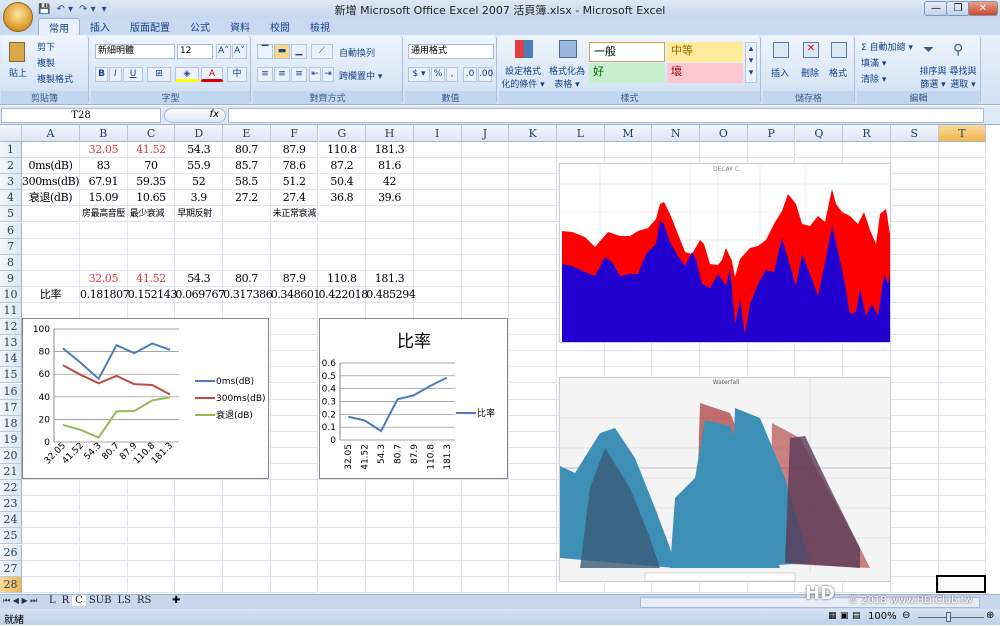 The height and width of the screenshot is (626, 1000). I want to click on zoom-out-button: ⊖, so click(906, 615).